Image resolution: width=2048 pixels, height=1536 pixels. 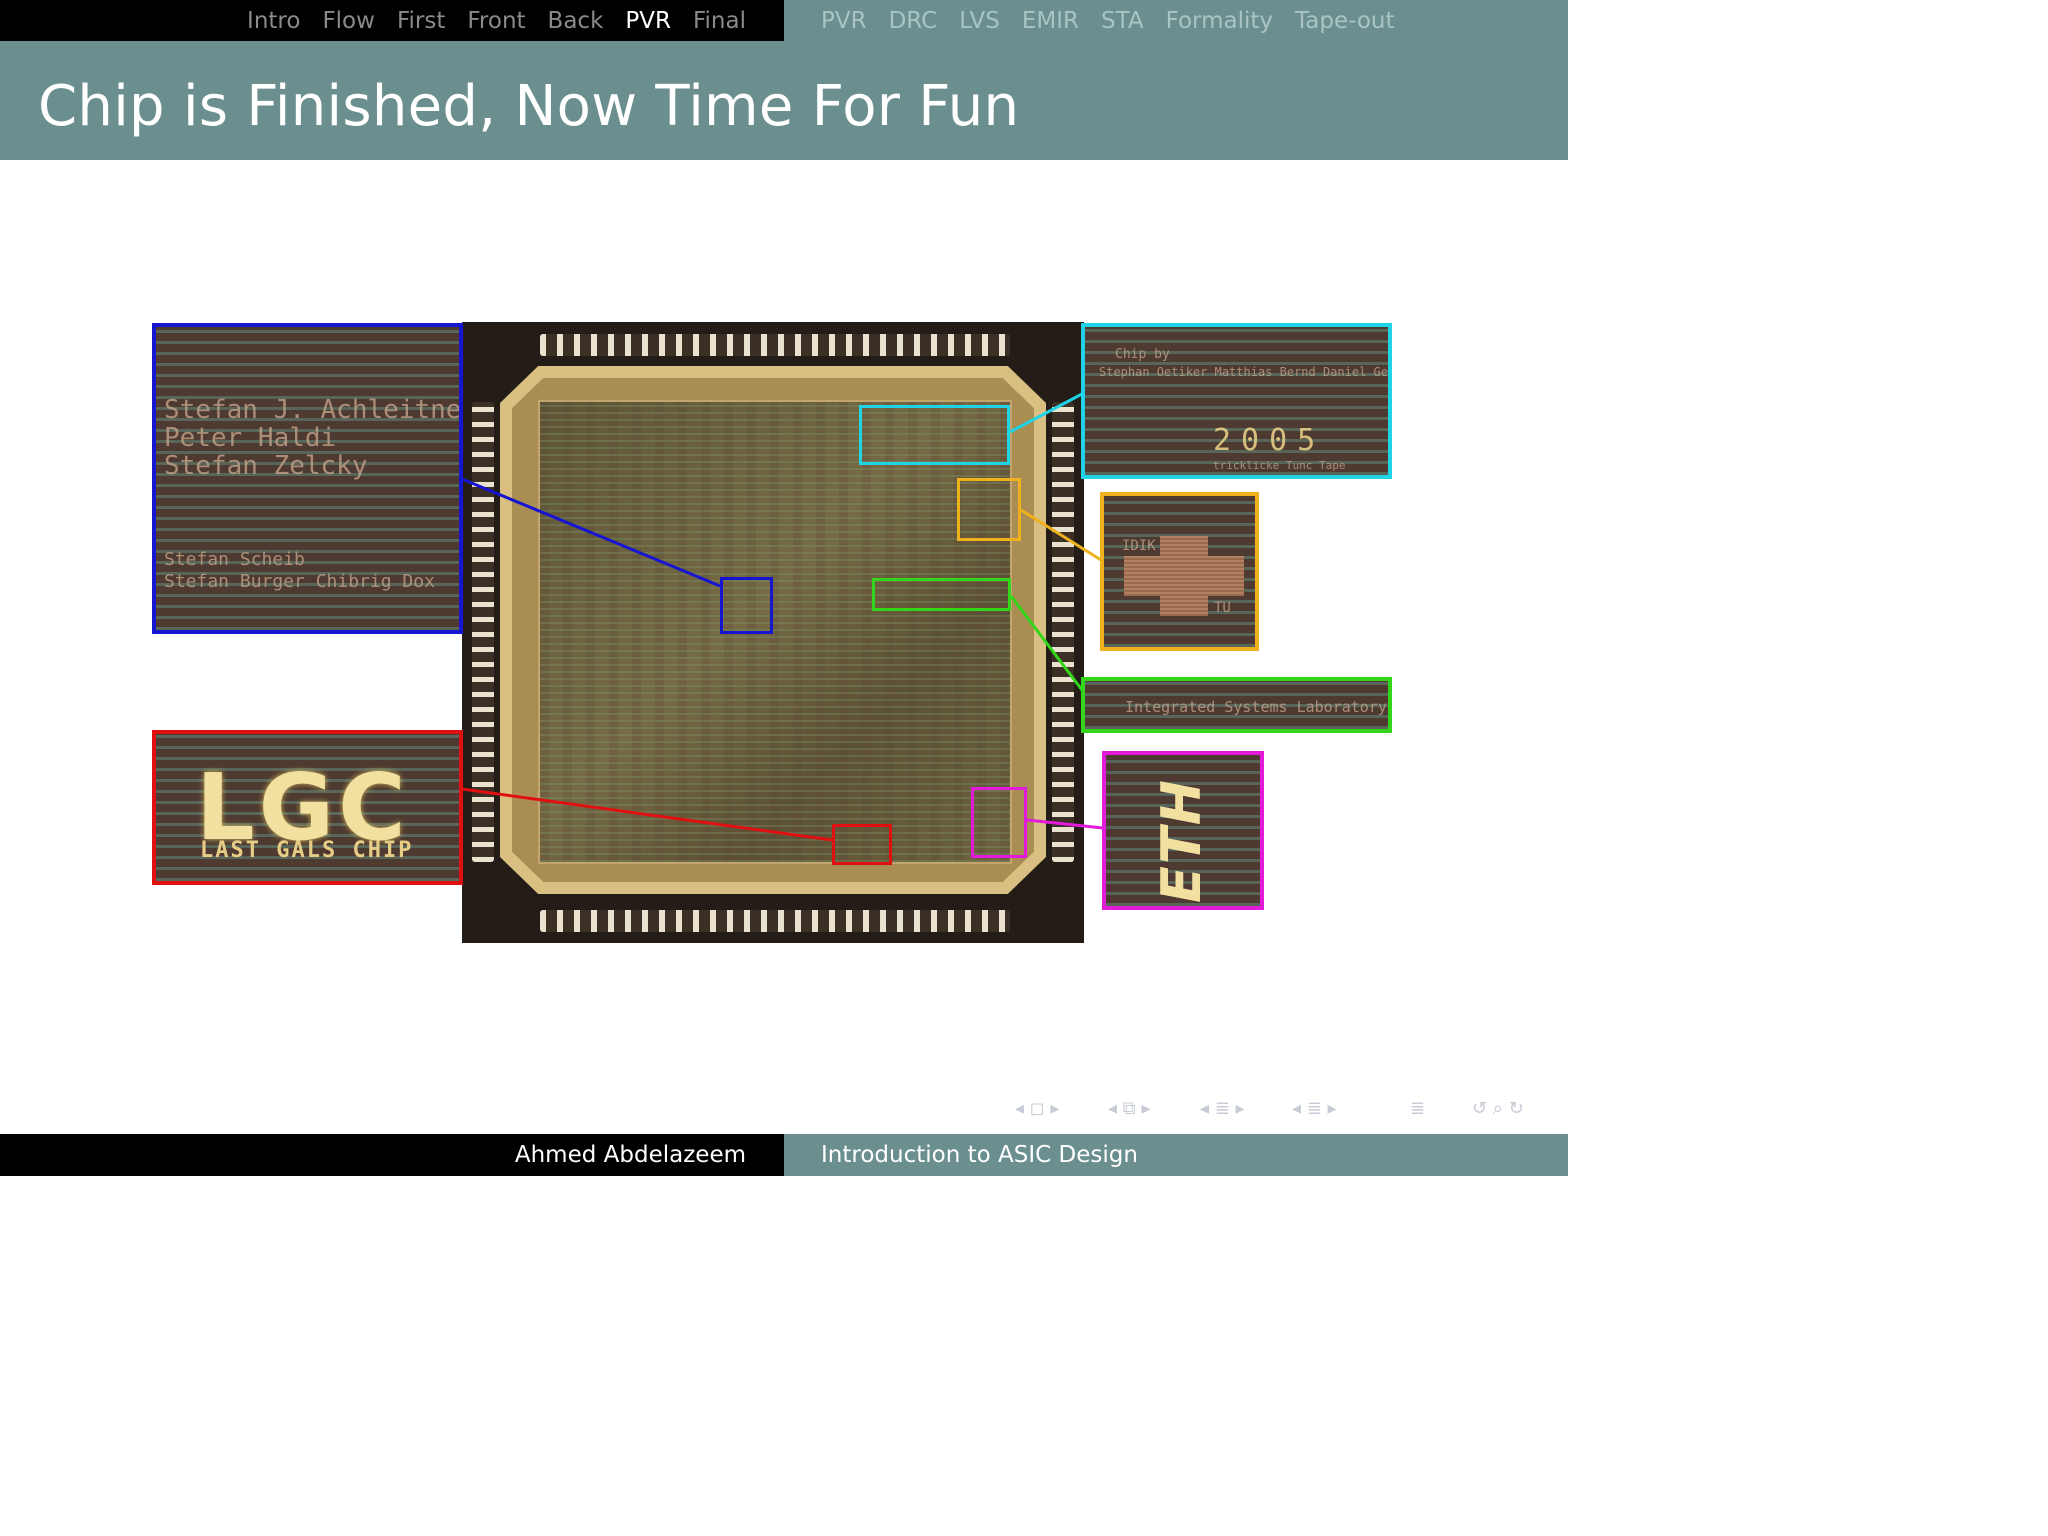 What do you see at coordinates (1269, 440) in the screenshot?
I see `inset-credits-year: 2005` at bounding box center [1269, 440].